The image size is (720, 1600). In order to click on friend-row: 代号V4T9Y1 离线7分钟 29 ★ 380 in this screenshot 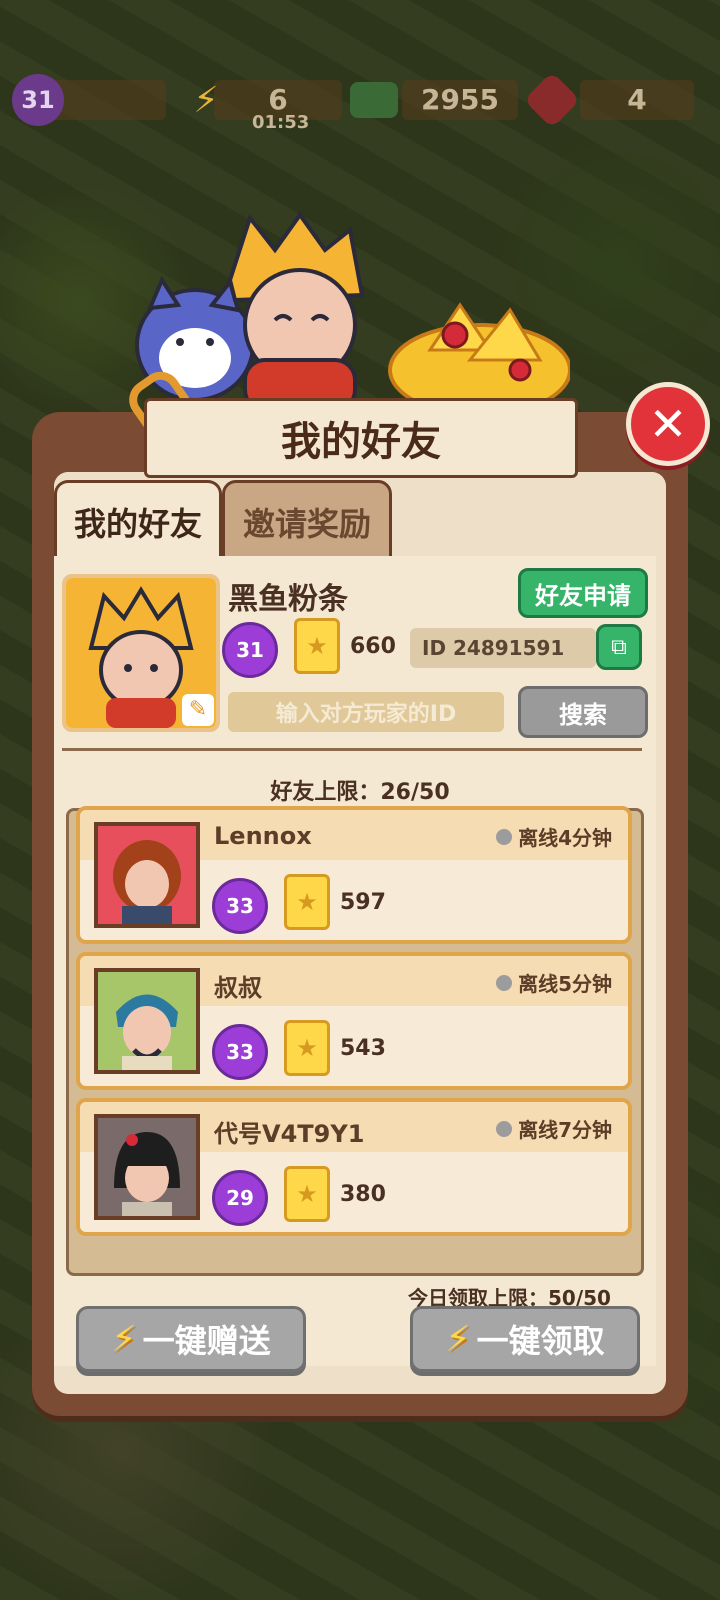, I will do `click(354, 1167)`.